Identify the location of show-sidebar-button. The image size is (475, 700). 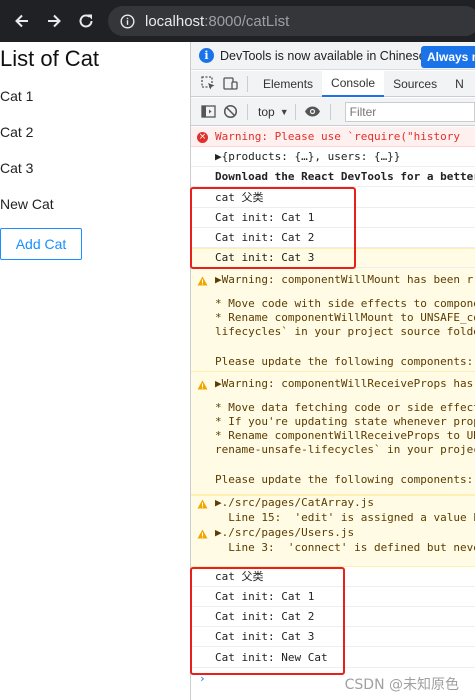
(208, 112).